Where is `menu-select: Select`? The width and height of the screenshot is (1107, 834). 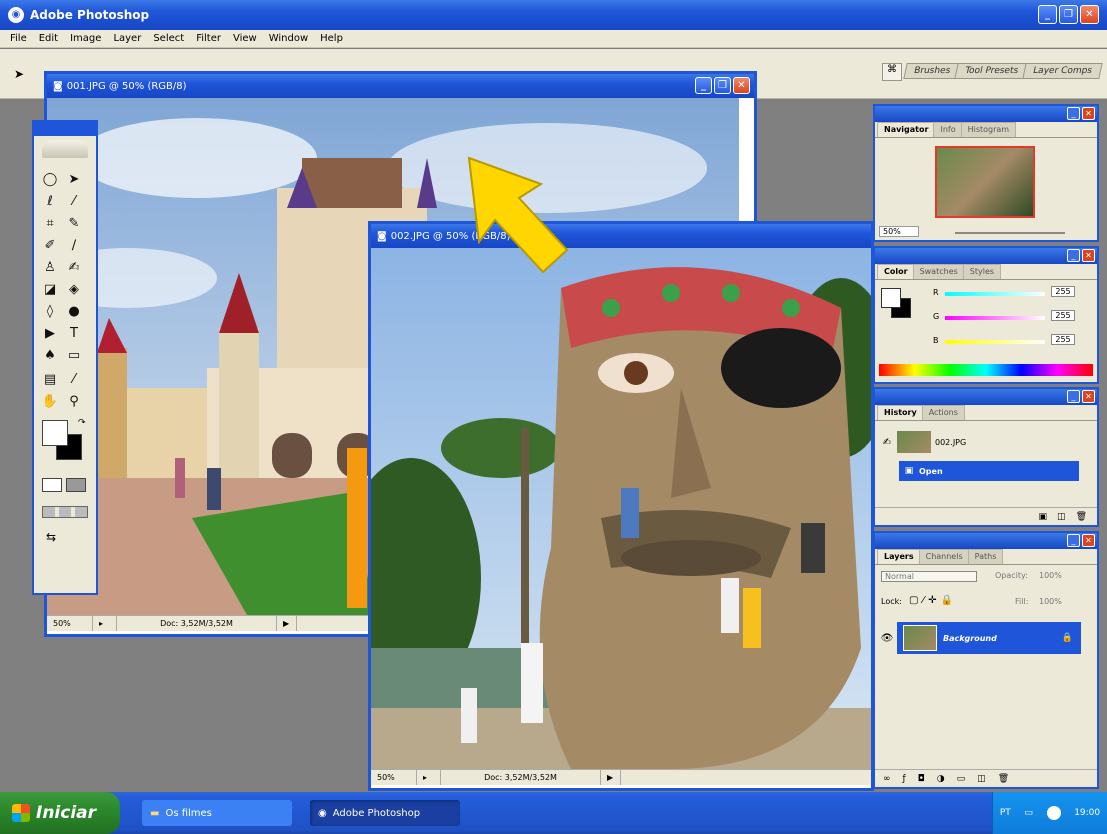 menu-select: Select is located at coordinates (168, 38).